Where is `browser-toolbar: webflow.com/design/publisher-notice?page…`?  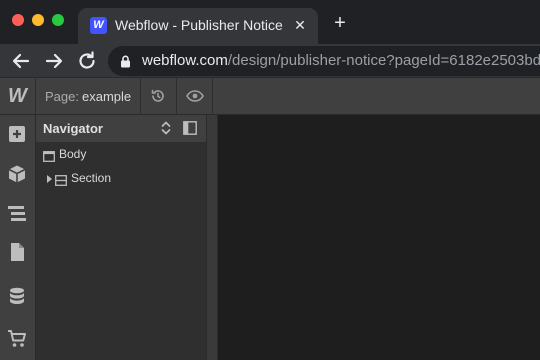
browser-toolbar: webflow.com/design/publisher-notice?page… is located at coordinates (270, 61).